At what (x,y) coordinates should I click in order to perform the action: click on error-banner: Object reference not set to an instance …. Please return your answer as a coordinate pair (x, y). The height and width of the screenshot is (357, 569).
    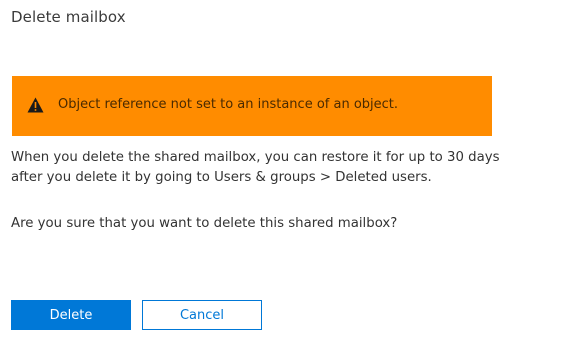
    Looking at the image, I should click on (252, 106).